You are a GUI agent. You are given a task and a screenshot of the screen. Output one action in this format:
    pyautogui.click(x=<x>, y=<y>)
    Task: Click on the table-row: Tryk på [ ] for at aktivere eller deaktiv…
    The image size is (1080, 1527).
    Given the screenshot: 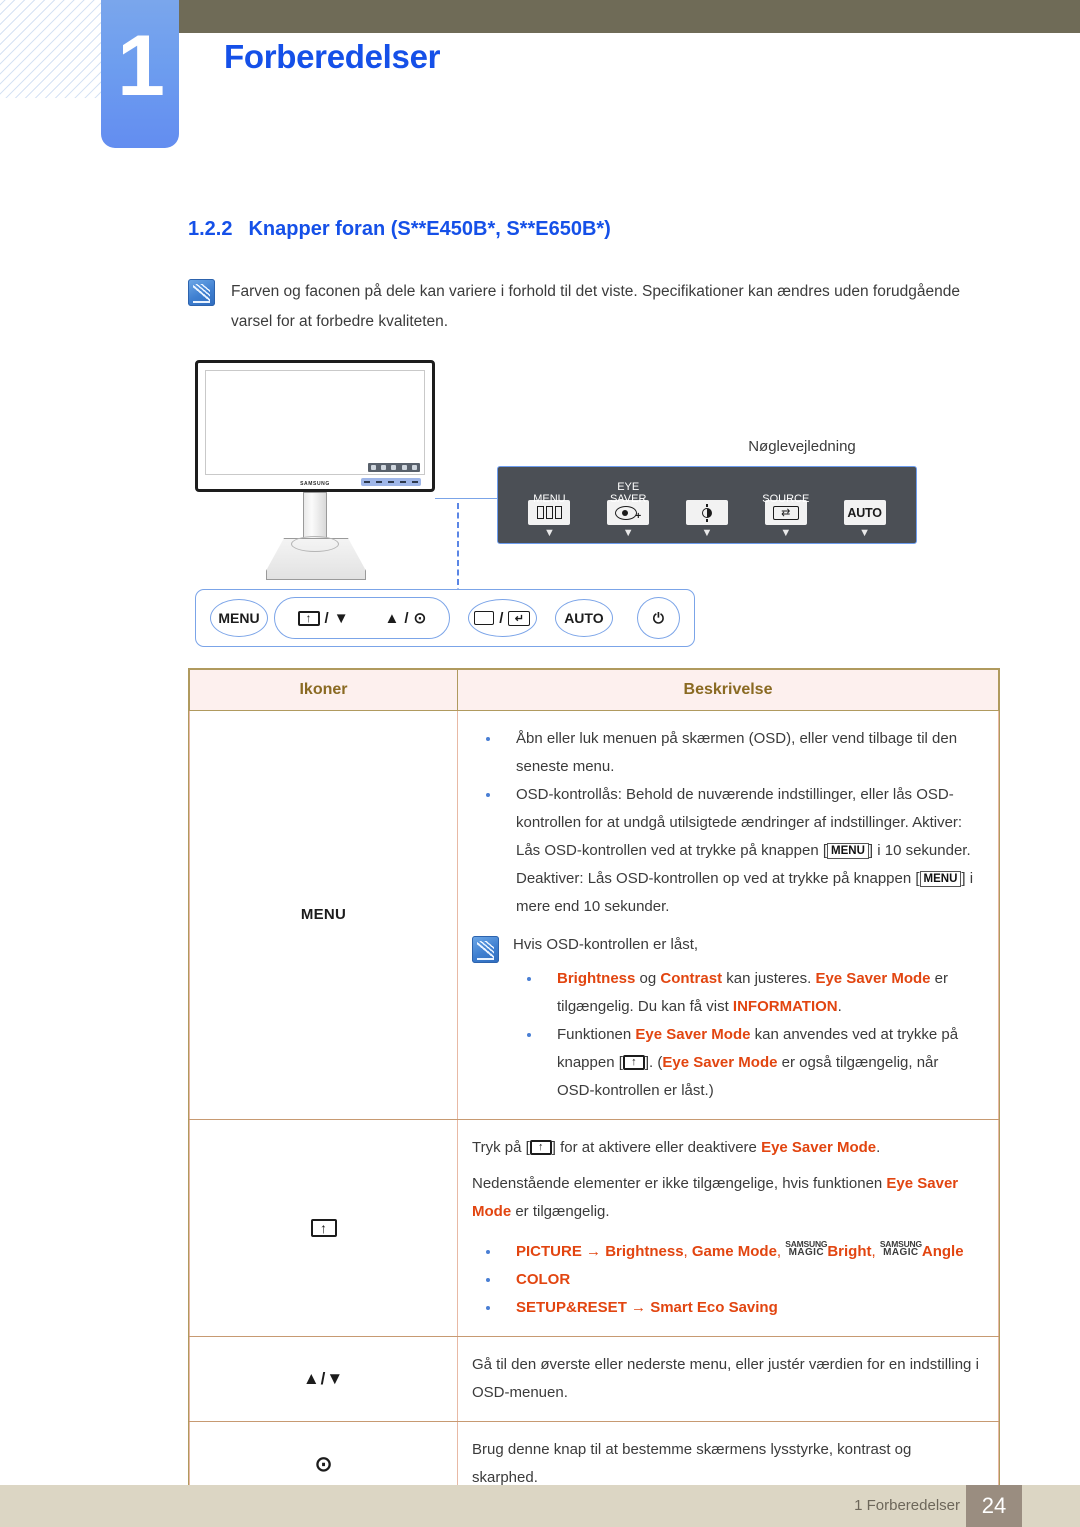 What is the action you would take?
    pyautogui.click(x=594, y=1228)
    